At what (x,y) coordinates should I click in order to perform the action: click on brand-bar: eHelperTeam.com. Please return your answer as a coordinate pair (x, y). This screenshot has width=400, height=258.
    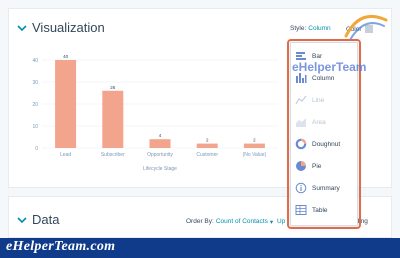
    Looking at the image, I should click on (200, 248).